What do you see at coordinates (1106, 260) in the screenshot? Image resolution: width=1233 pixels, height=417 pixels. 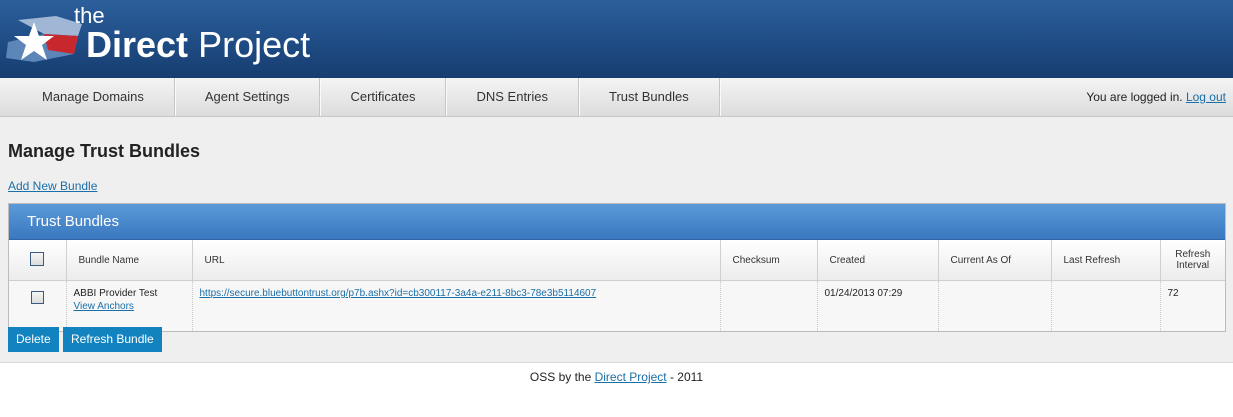 I see `col-last-refresh: Last Refresh` at bounding box center [1106, 260].